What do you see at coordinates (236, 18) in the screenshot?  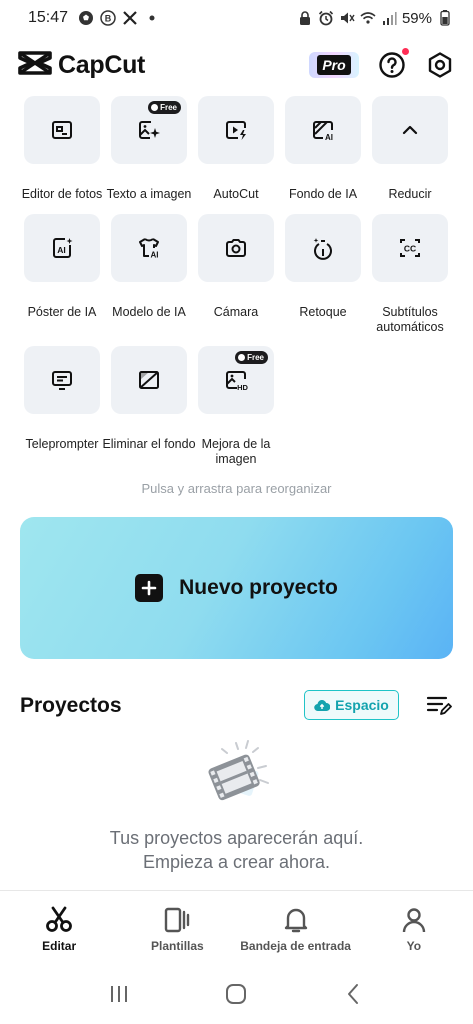 I see `status-bar: 15:47 B 59%` at bounding box center [236, 18].